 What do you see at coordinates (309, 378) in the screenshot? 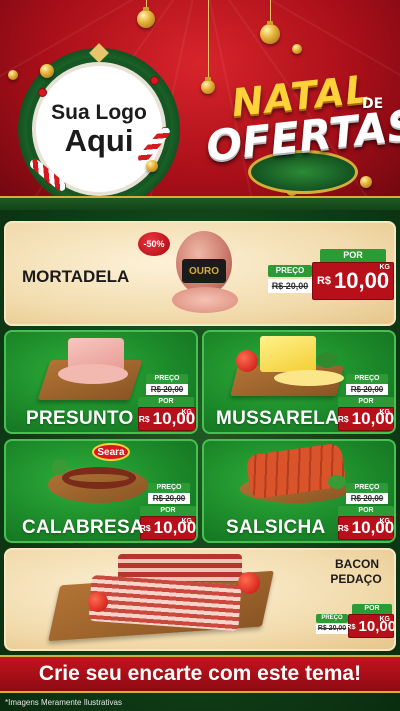
I see `cheese-slices` at bounding box center [309, 378].